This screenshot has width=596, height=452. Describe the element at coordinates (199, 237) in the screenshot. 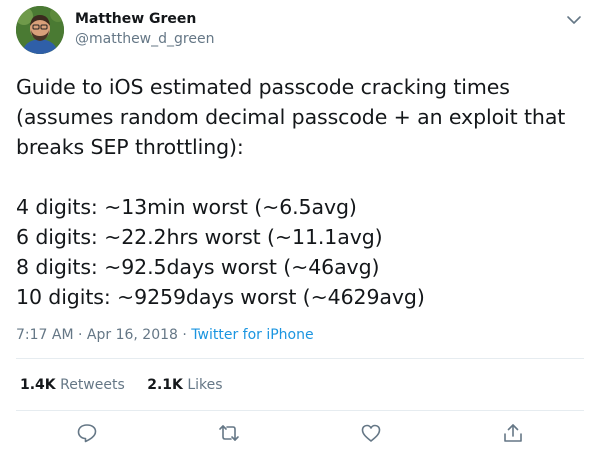

I see `tweet-line: 6 digits: ~22.2hrs worst (~11.1avg)` at that location.